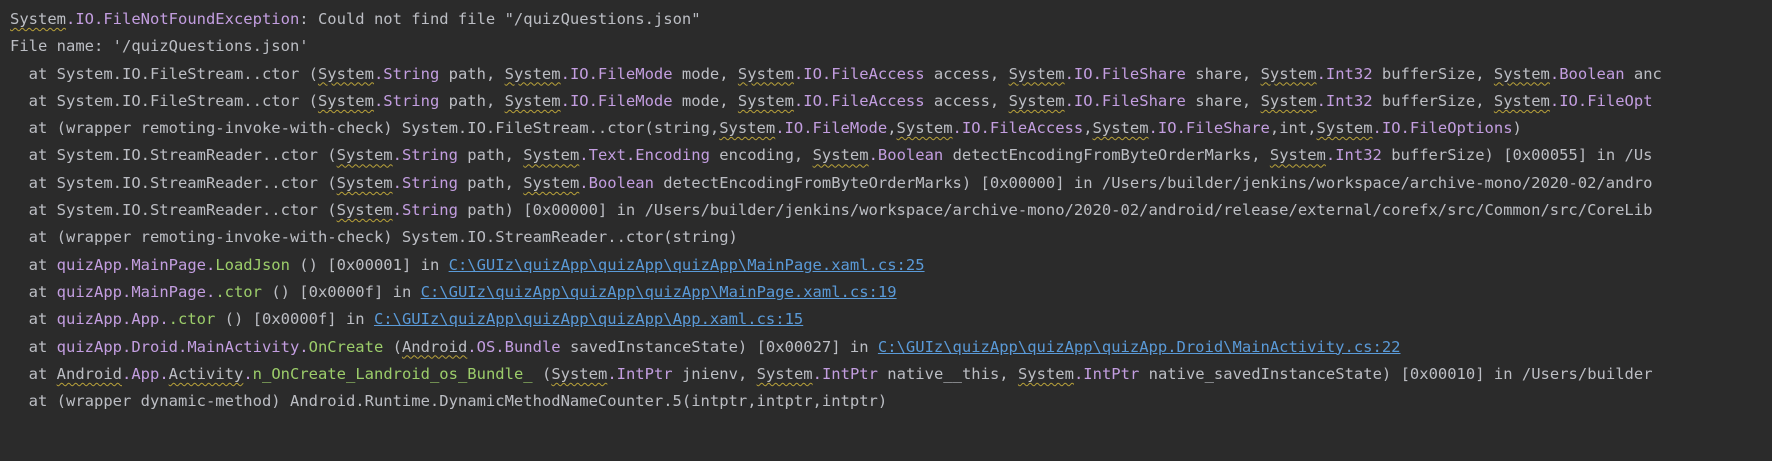  I want to click on trace-text: anc, so click(1643, 73).